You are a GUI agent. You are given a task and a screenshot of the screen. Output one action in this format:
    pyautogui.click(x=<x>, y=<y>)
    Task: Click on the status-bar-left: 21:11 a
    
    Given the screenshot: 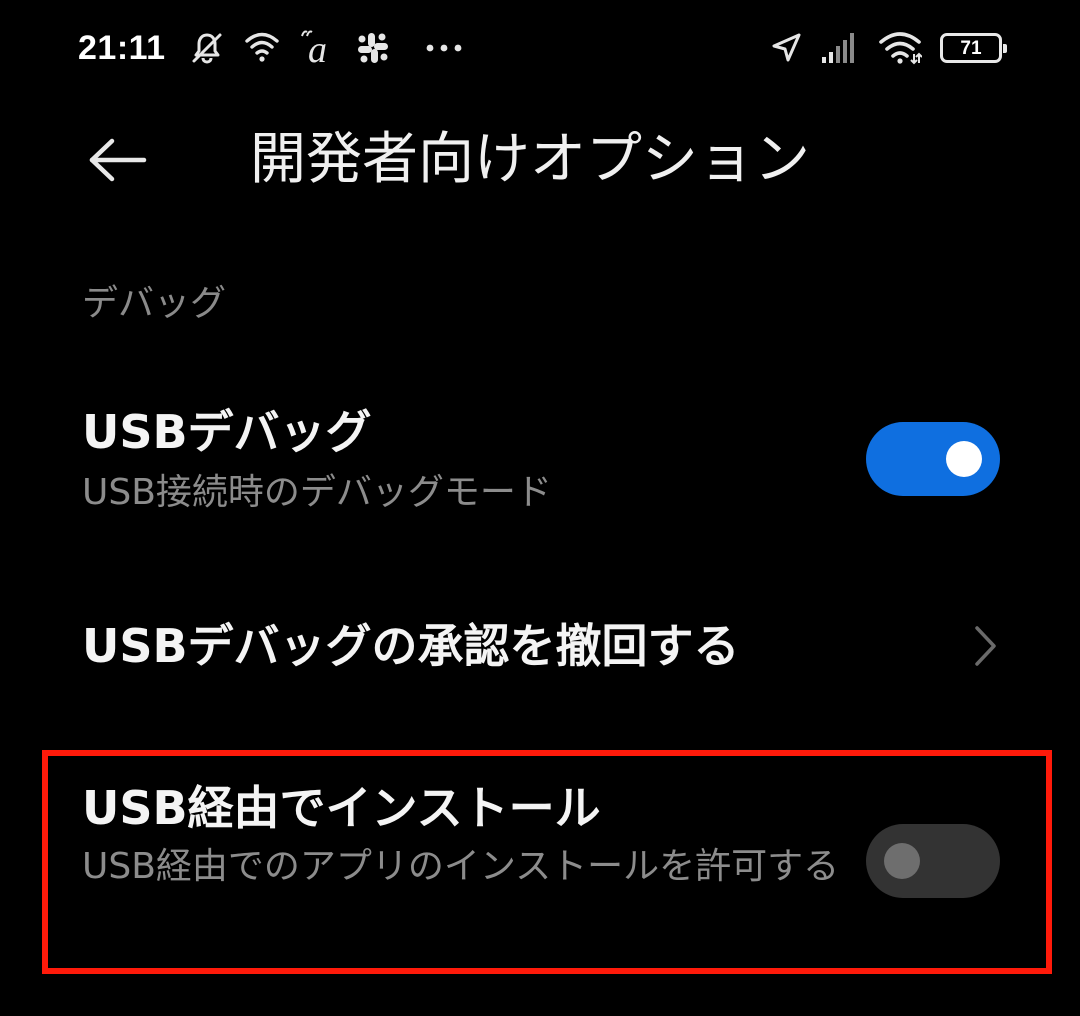 What is the action you would take?
    pyautogui.click(x=270, y=48)
    